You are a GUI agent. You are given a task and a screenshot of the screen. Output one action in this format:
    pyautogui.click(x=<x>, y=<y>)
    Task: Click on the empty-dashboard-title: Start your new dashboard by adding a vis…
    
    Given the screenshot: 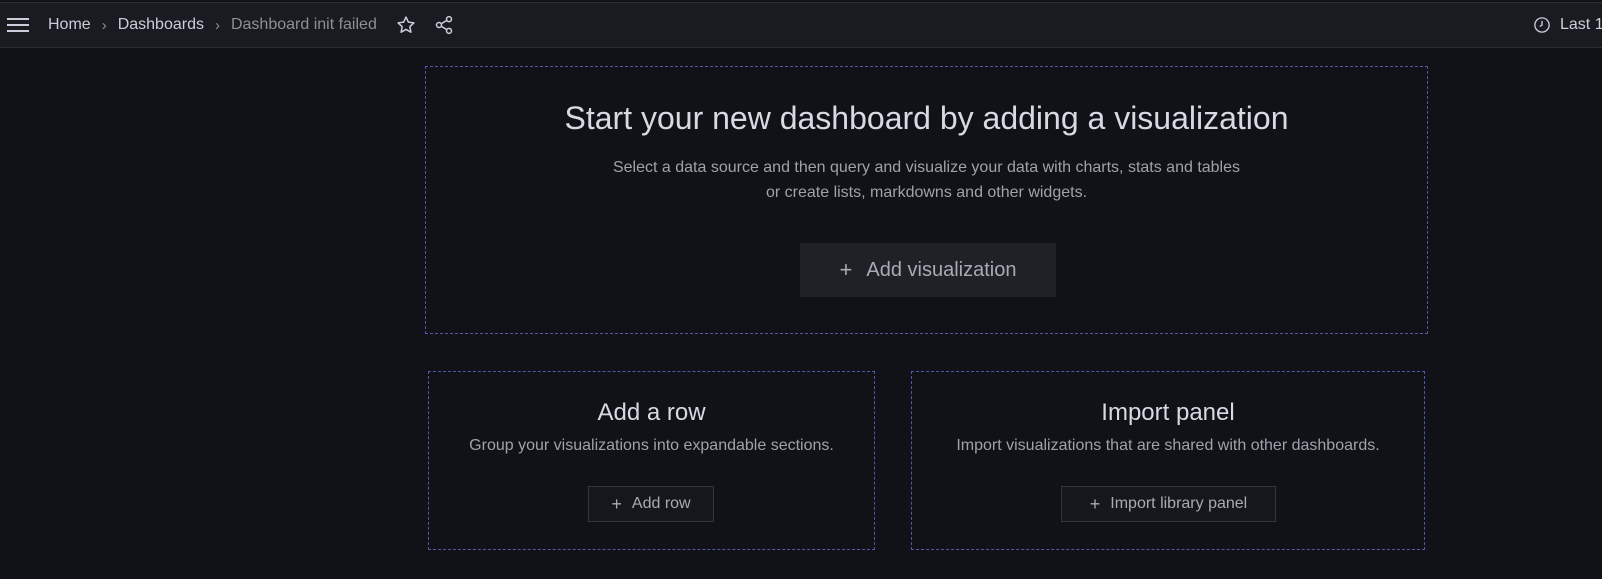 What is the action you would take?
    pyautogui.click(x=926, y=118)
    